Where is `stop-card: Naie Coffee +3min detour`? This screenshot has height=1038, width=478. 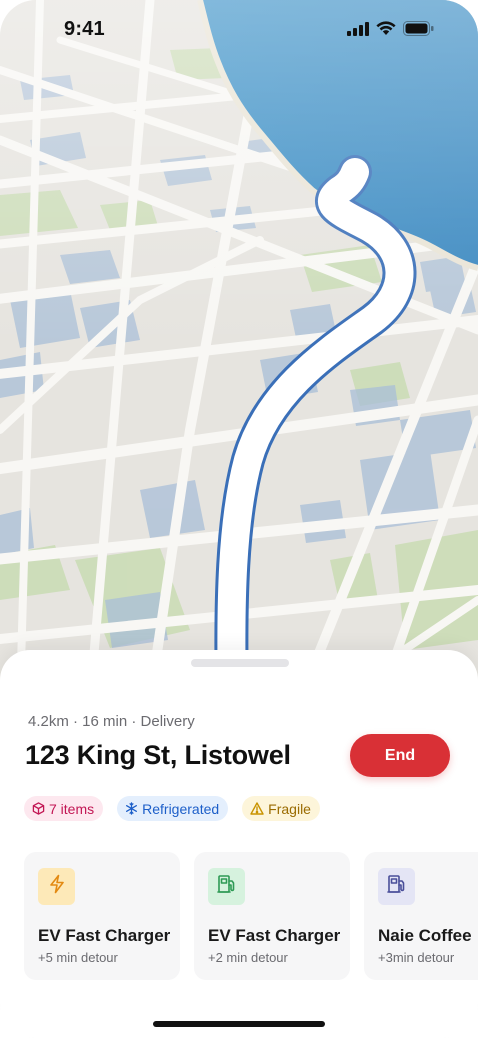
stop-card: Naie Coffee +3min detour is located at coordinates (421, 916).